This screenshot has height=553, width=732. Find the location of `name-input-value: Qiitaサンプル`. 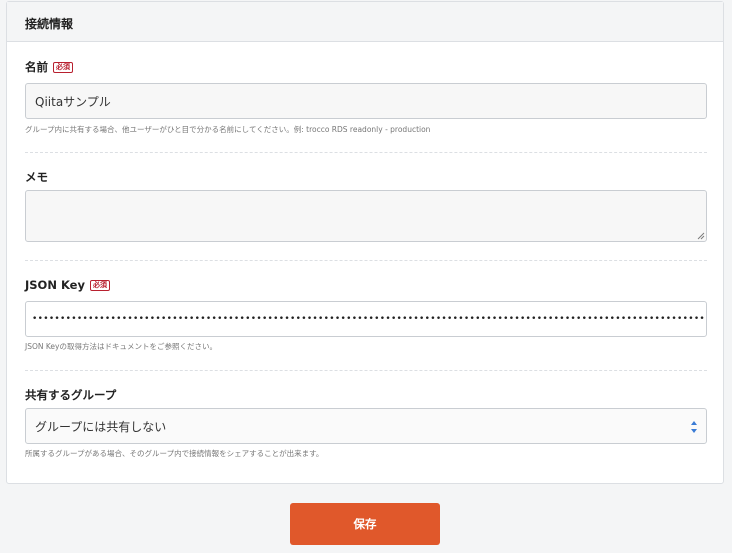

name-input-value: Qiitaサンプル is located at coordinates (73, 101).